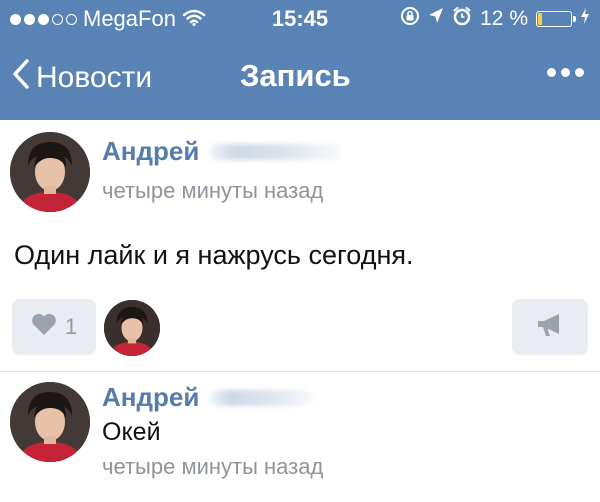  What do you see at coordinates (208, 397) in the screenshot?
I see `comment-author-name: Андрей` at bounding box center [208, 397].